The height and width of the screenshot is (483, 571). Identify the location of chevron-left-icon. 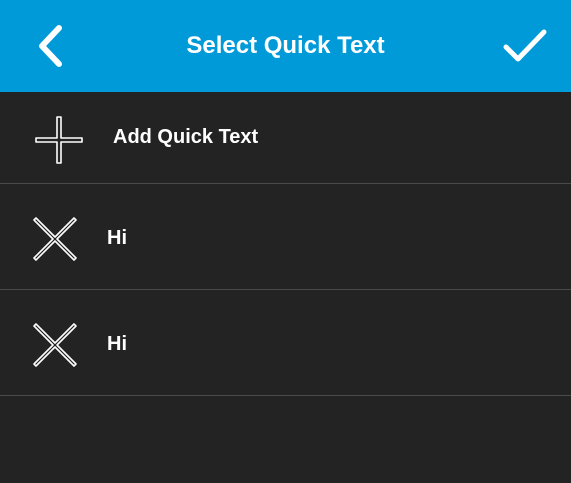
(50, 46).